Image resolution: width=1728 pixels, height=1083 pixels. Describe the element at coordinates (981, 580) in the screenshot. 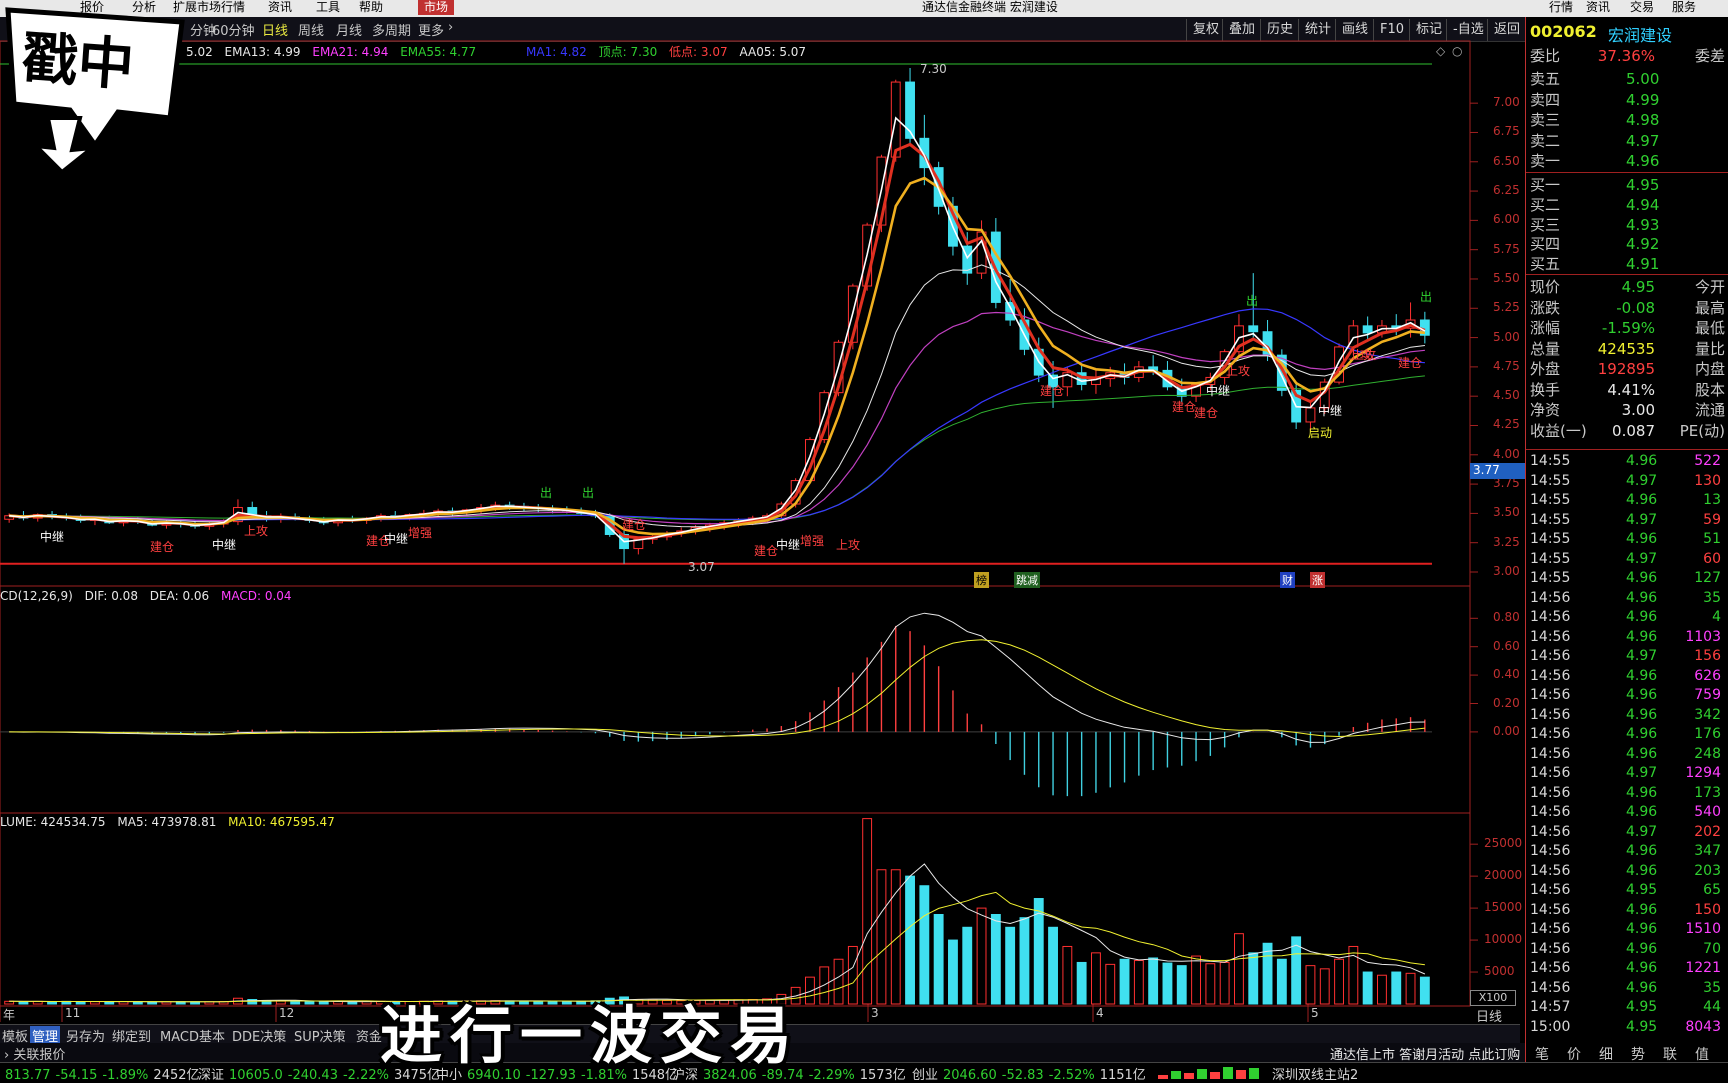

I see `event-tag: 榜` at that location.